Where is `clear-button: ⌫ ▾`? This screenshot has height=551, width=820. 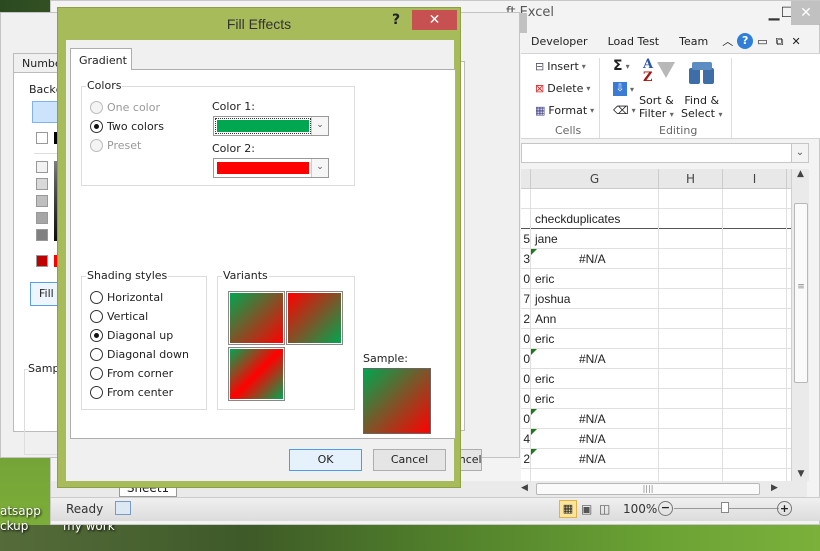 clear-button: ⌫ ▾ is located at coordinates (624, 110).